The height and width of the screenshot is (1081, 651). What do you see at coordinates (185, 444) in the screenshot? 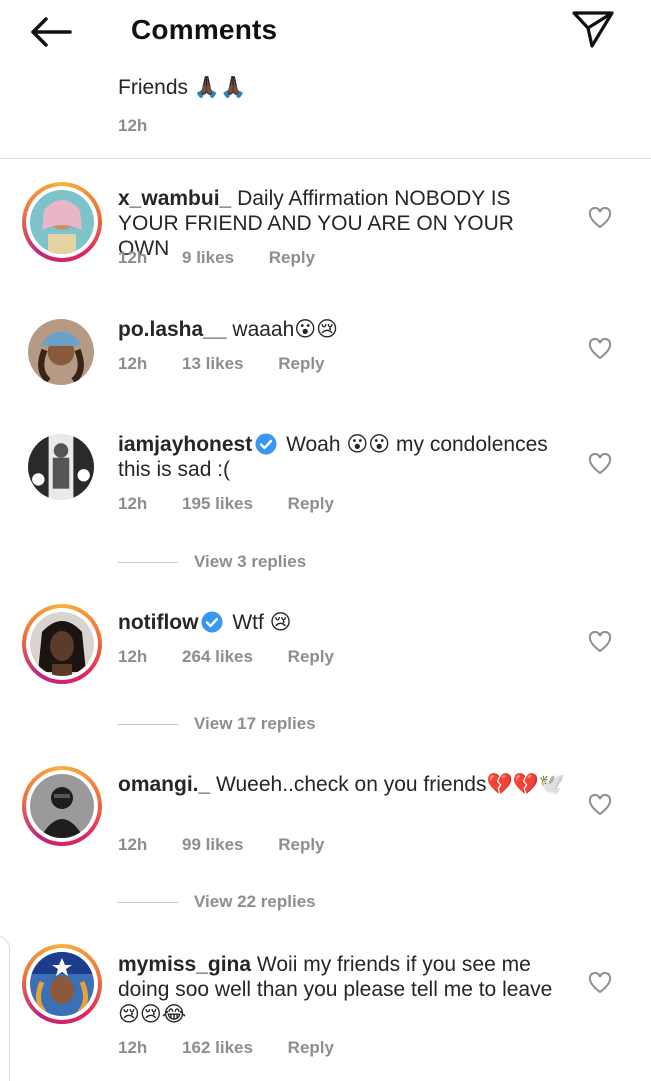
I see `comment-username: iamjayhonest` at bounding box center [185, 444].